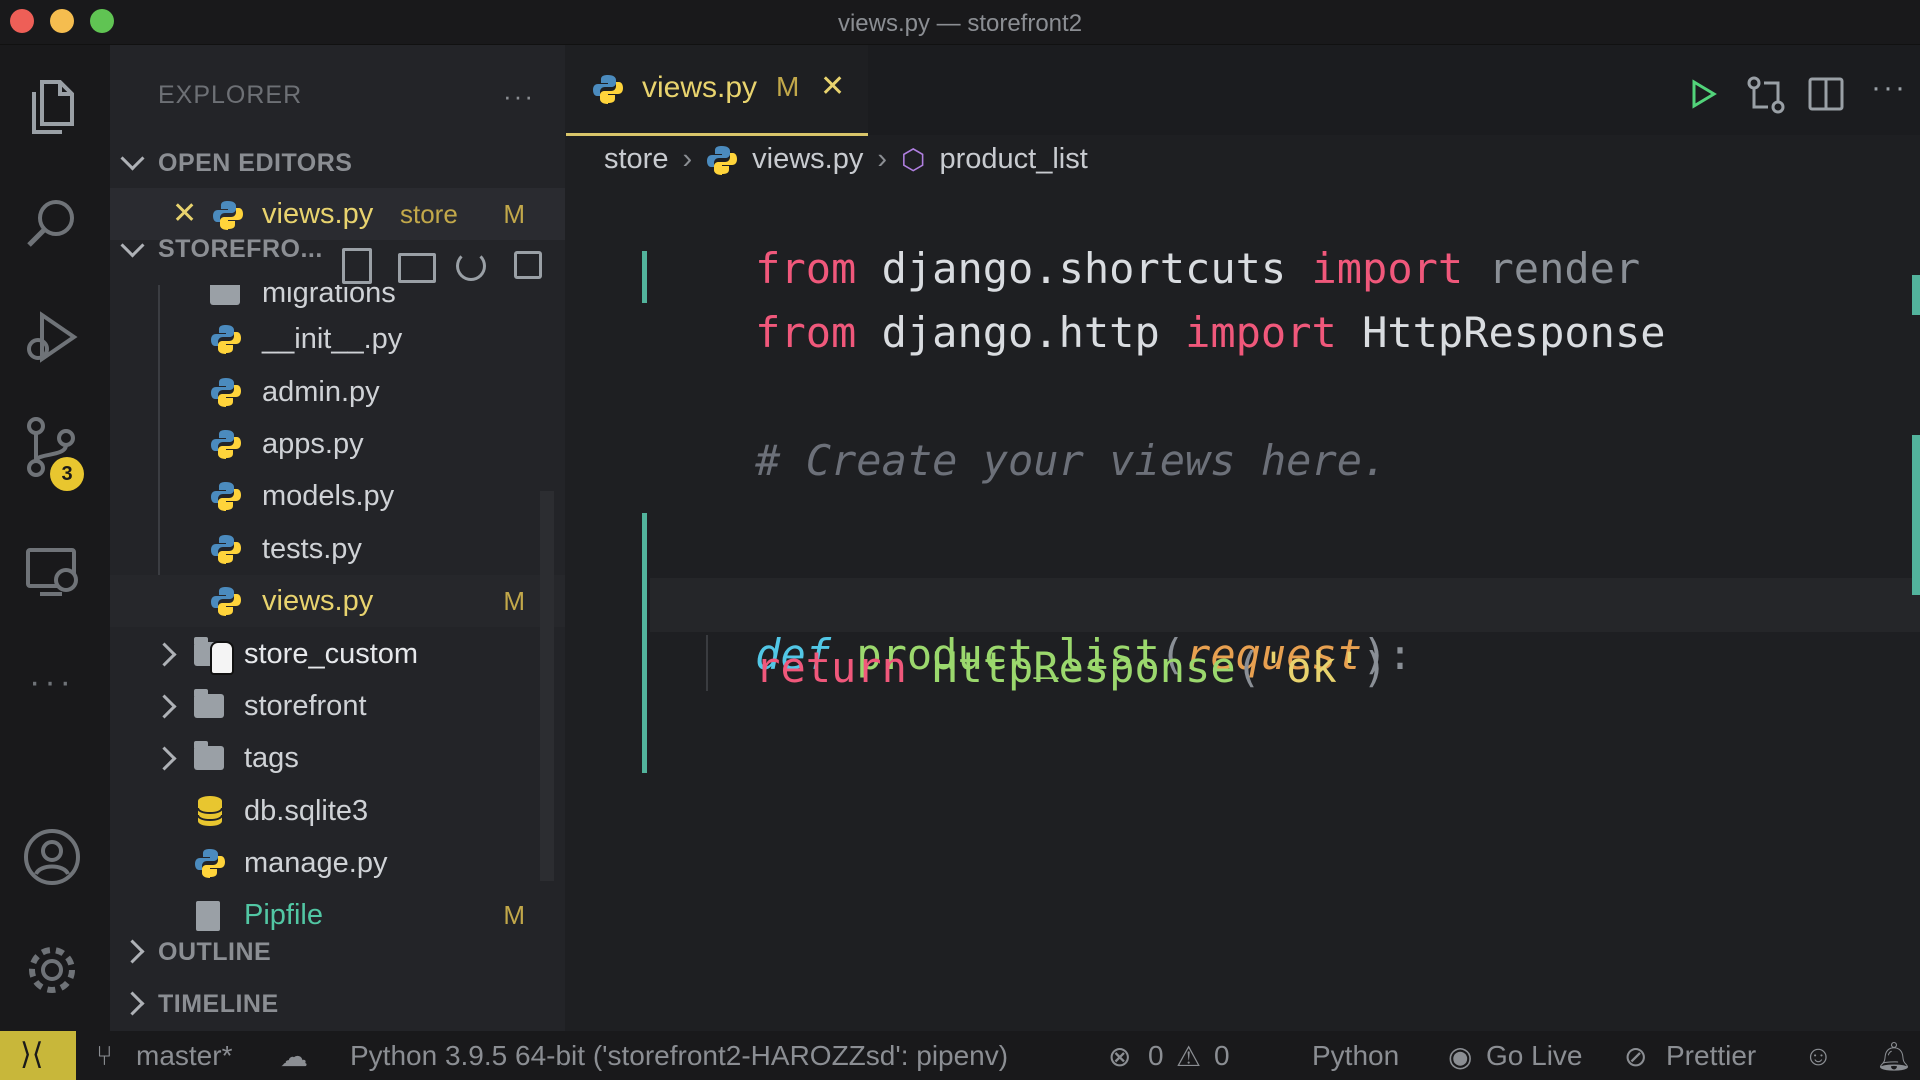 This screenshot has width=1920, height=1080. What do you see at coordinates (132, 158) in the screenshot?
I see `chevron-down-icon` at bounding box center [132, 158].